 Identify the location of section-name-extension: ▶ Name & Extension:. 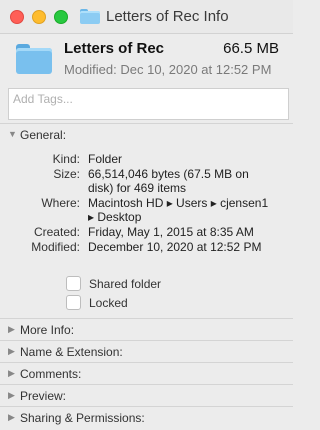
(146, 351).